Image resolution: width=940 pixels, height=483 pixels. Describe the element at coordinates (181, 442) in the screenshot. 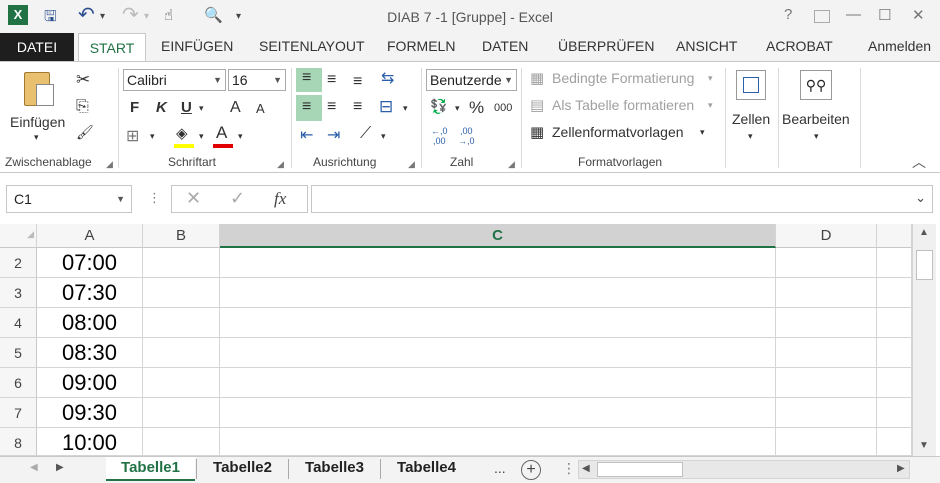

I see `cell-b8` at that location.